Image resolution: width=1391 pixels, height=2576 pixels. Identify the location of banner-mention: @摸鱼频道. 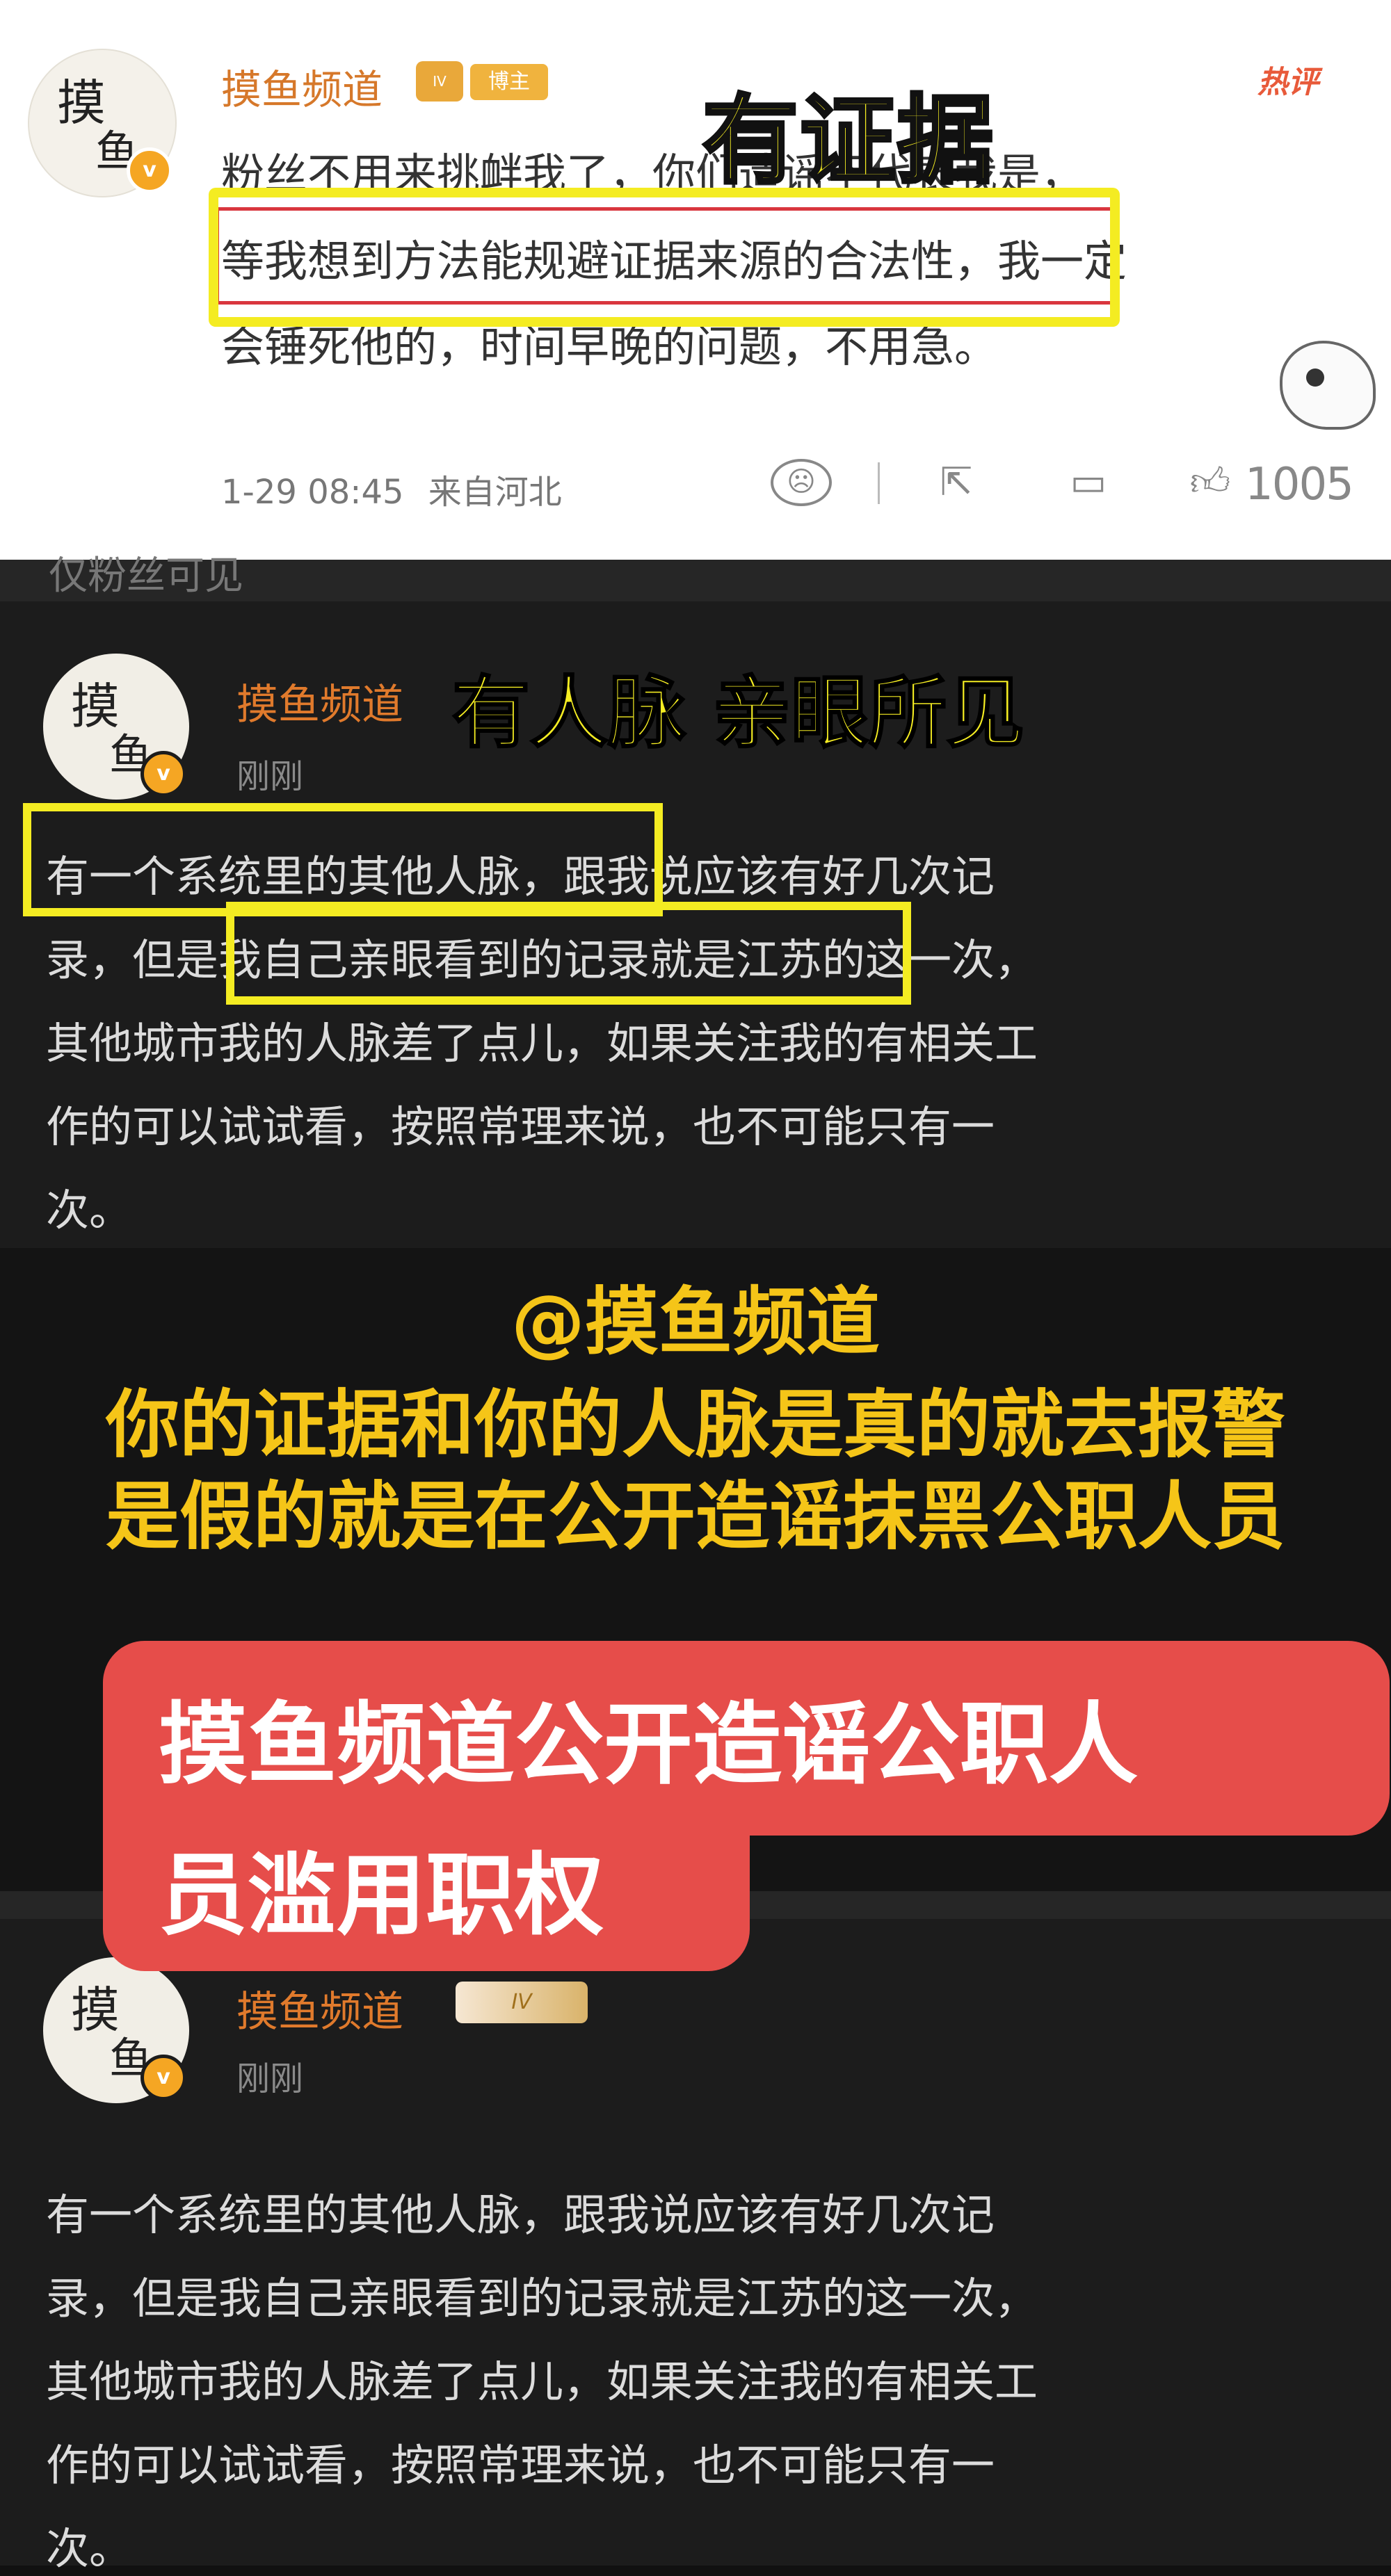
(695, 1322).